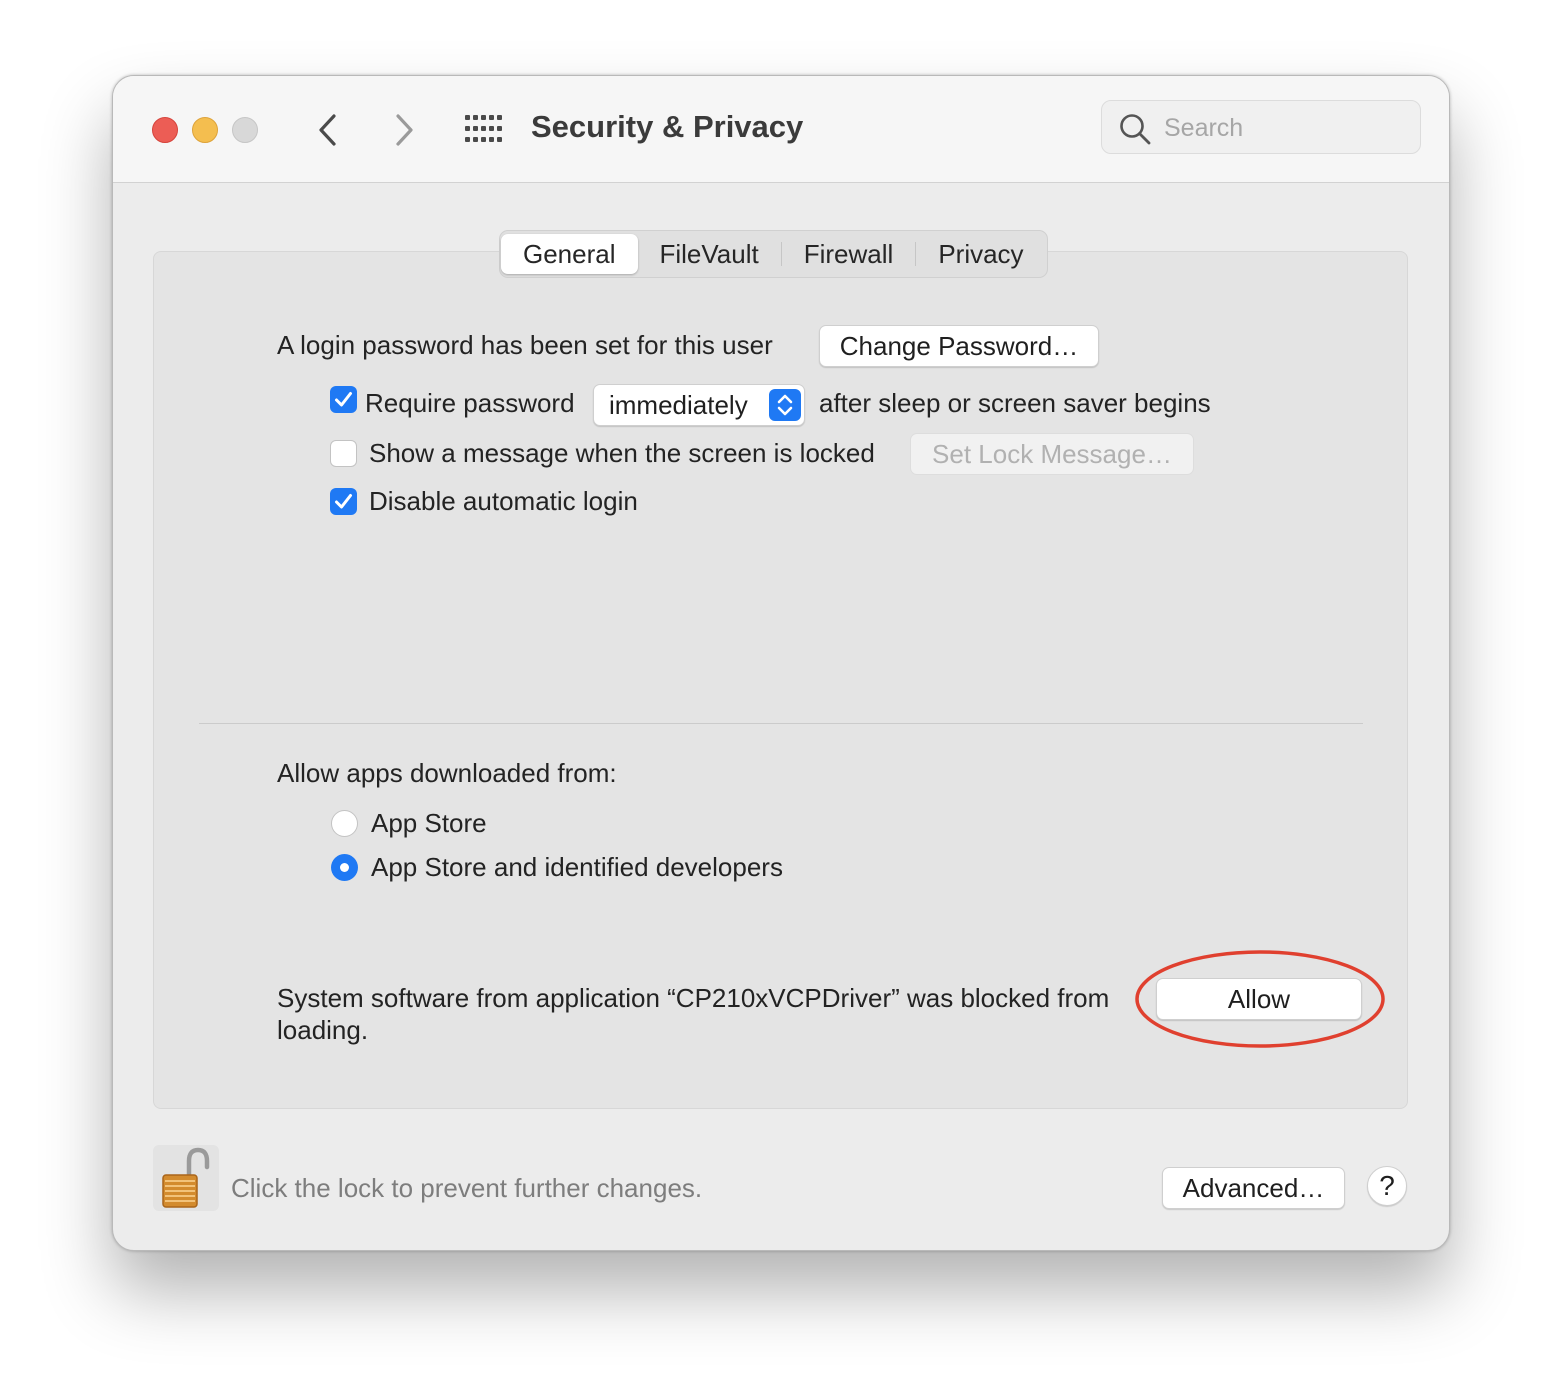 This screenshot has width=1560, height=1398. What do you see at coordinates (447, 773) in the screenshot?
I see `allow-apps-heading: Allow apps downloaded from:` at bounding box center [447, 773].